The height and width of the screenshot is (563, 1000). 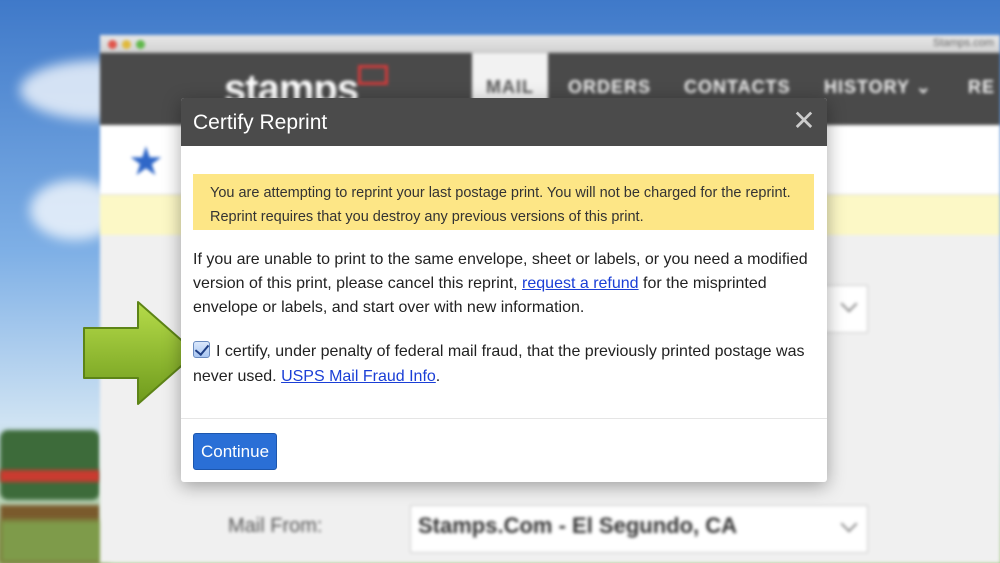 What do you see at coordinates (201, 349) in the screenshot?
I see `certify-checkbox` at bounding box center [201, 349].